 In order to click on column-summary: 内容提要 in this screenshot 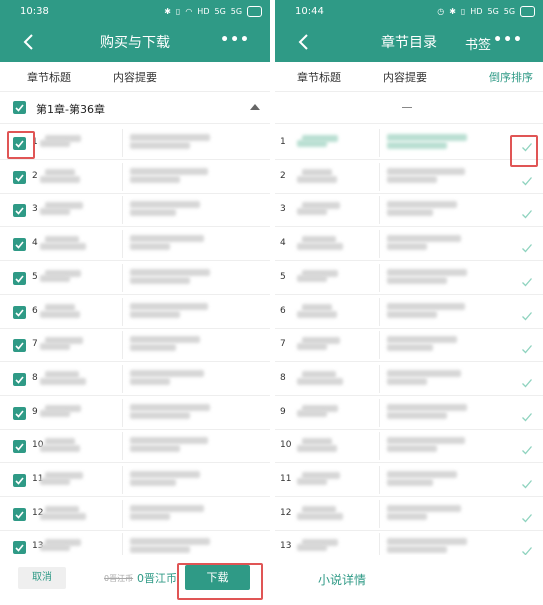, I will do `click(405, 77)`.